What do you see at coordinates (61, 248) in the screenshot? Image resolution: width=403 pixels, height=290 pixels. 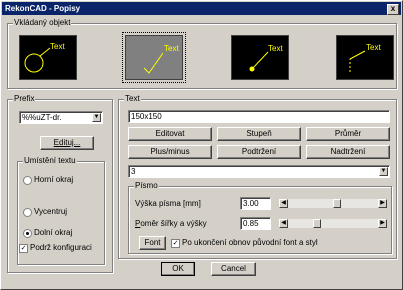 I see `keep-config-label: Podrž konfiguraci` at bounding box center [61, 248].